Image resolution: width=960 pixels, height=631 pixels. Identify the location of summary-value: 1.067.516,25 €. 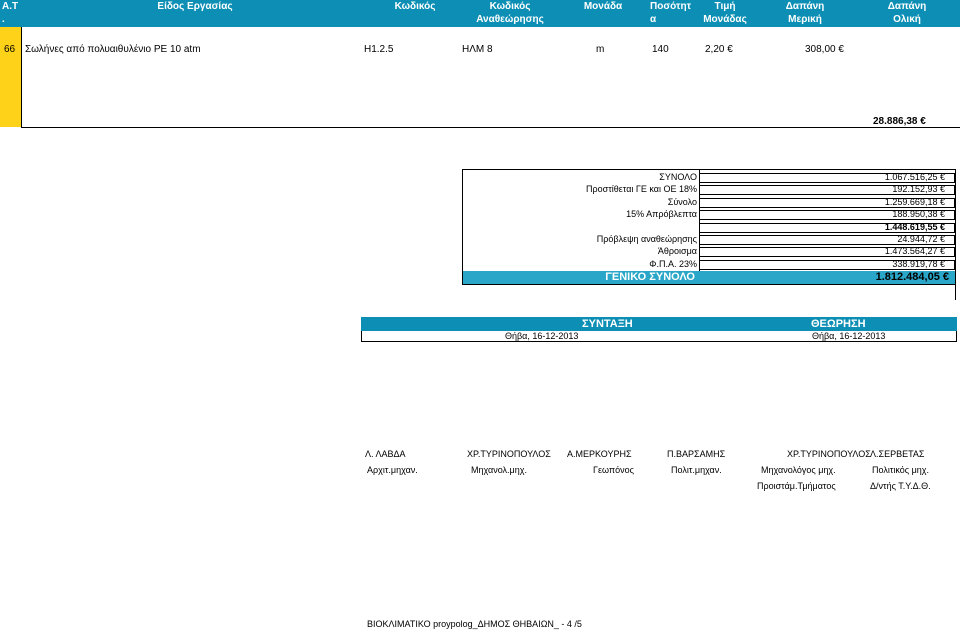
(914, 177).